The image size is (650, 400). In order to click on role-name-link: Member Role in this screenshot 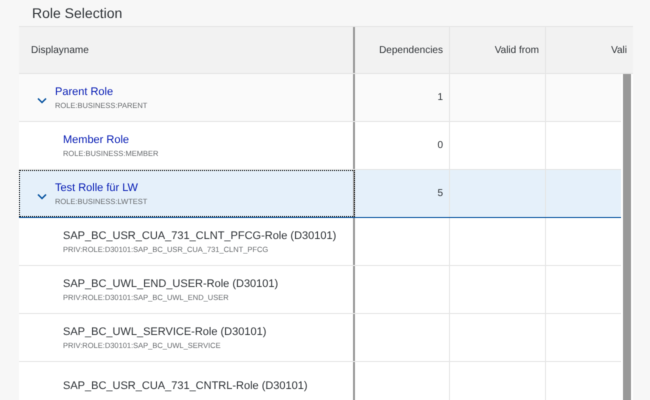, I will do `click(110, 140)`.